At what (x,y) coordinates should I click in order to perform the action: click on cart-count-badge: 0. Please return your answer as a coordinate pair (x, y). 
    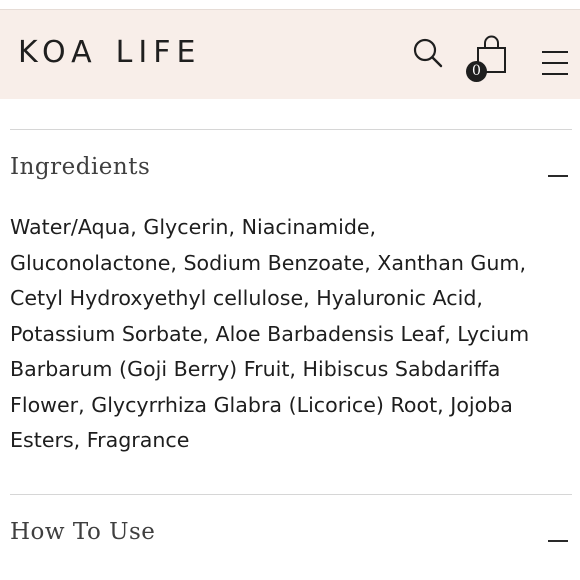
    Looking at the image, I should click on (476, 71).